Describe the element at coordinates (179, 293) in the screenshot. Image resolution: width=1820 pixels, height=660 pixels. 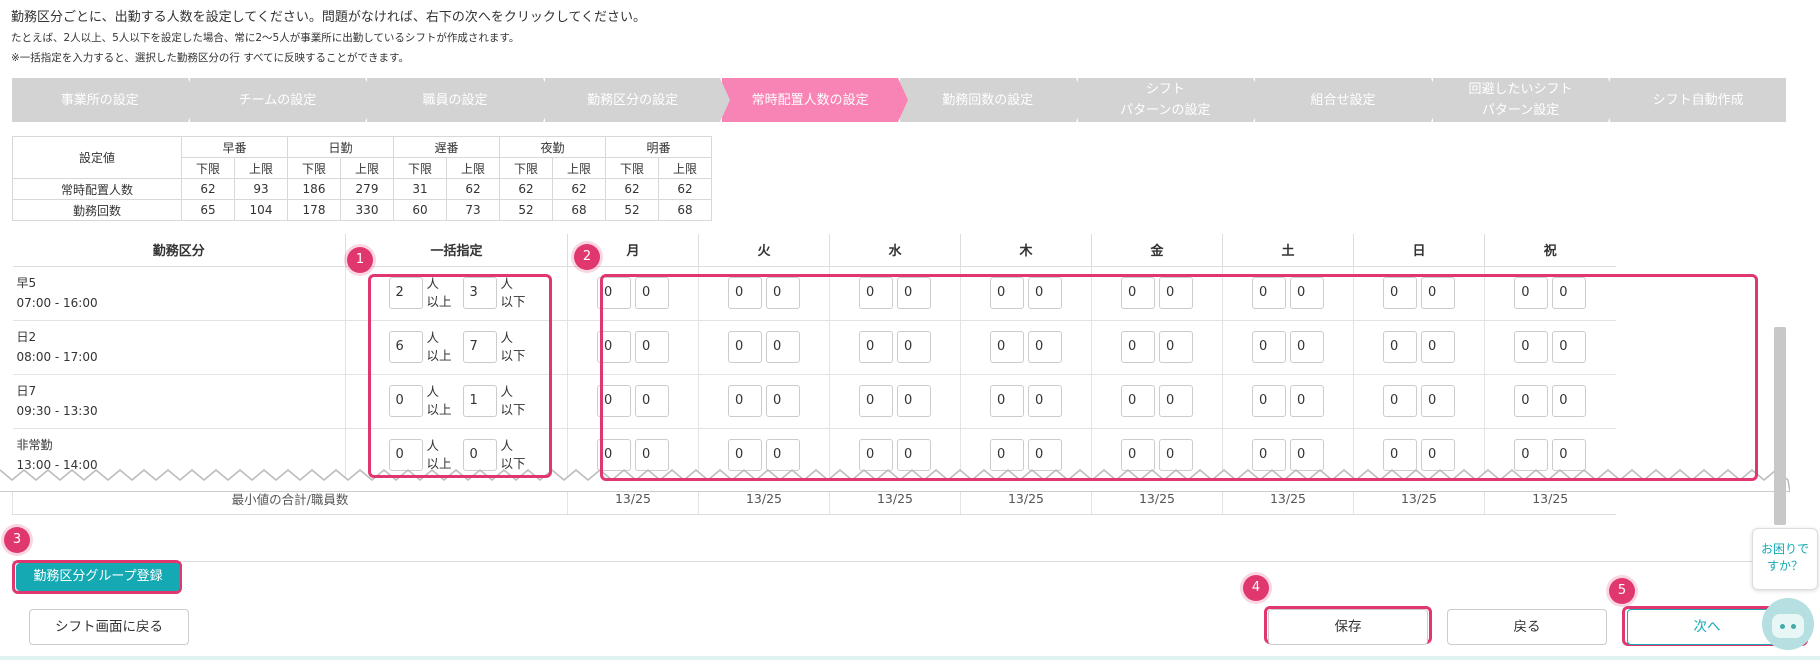
I see `shift-cell: 早5 07:00 - 16:00` at that location.